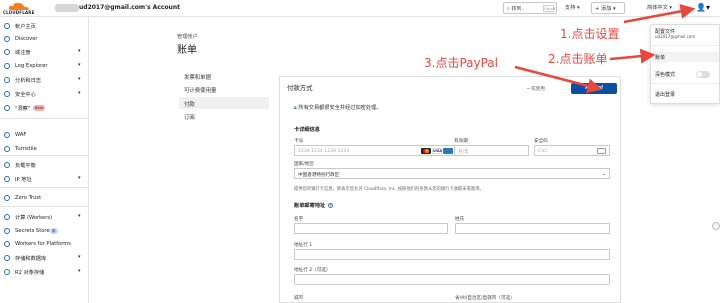  What do you see at coordinates (716, 226) in the screenshot?
I see `help-button` at bounding box center [716, 226].